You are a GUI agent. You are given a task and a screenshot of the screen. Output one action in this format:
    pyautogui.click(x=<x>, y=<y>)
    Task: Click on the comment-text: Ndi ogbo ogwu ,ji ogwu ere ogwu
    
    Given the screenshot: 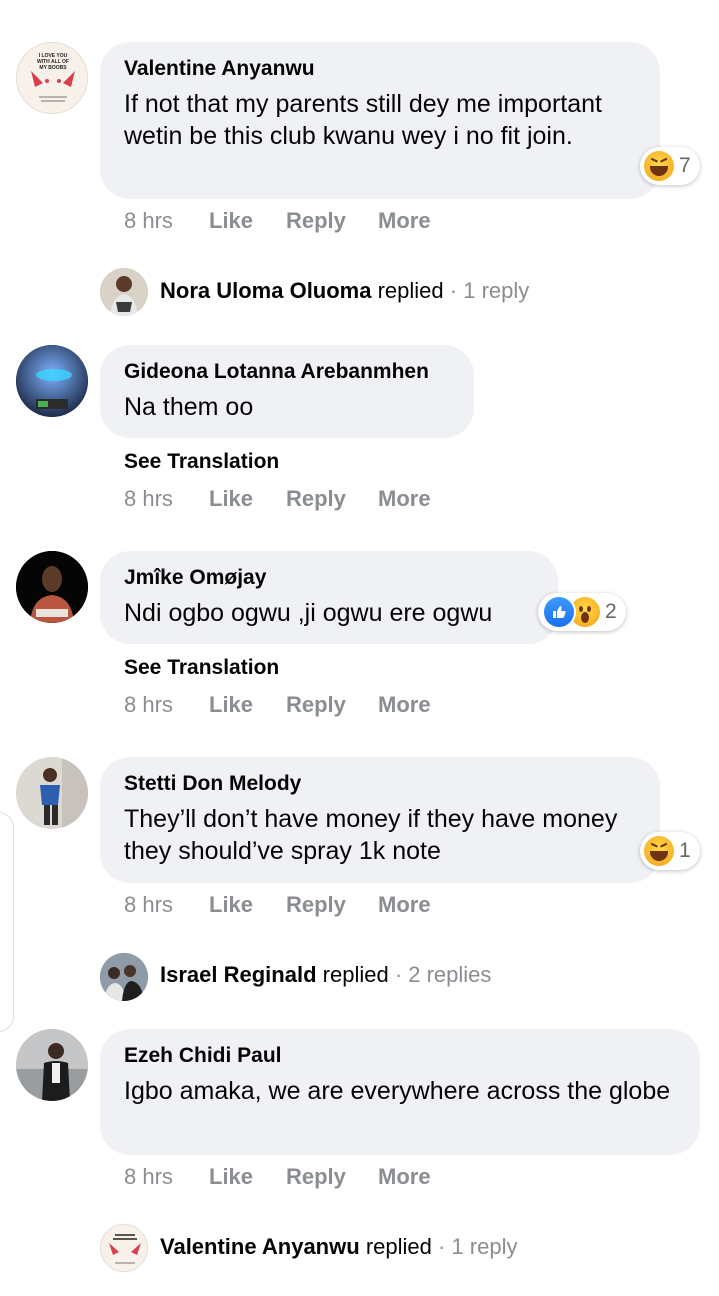 What is the action you would take?
    pyautogui.click(x=308, y=613)
    